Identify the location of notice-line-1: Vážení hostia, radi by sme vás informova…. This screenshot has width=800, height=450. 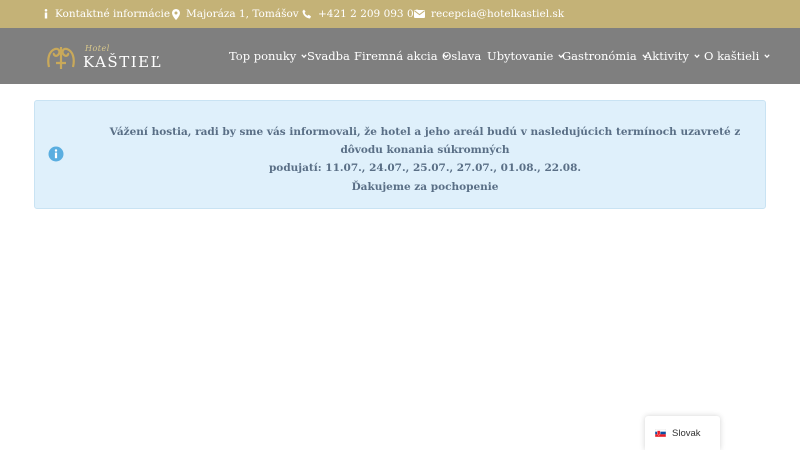
(425, 141).